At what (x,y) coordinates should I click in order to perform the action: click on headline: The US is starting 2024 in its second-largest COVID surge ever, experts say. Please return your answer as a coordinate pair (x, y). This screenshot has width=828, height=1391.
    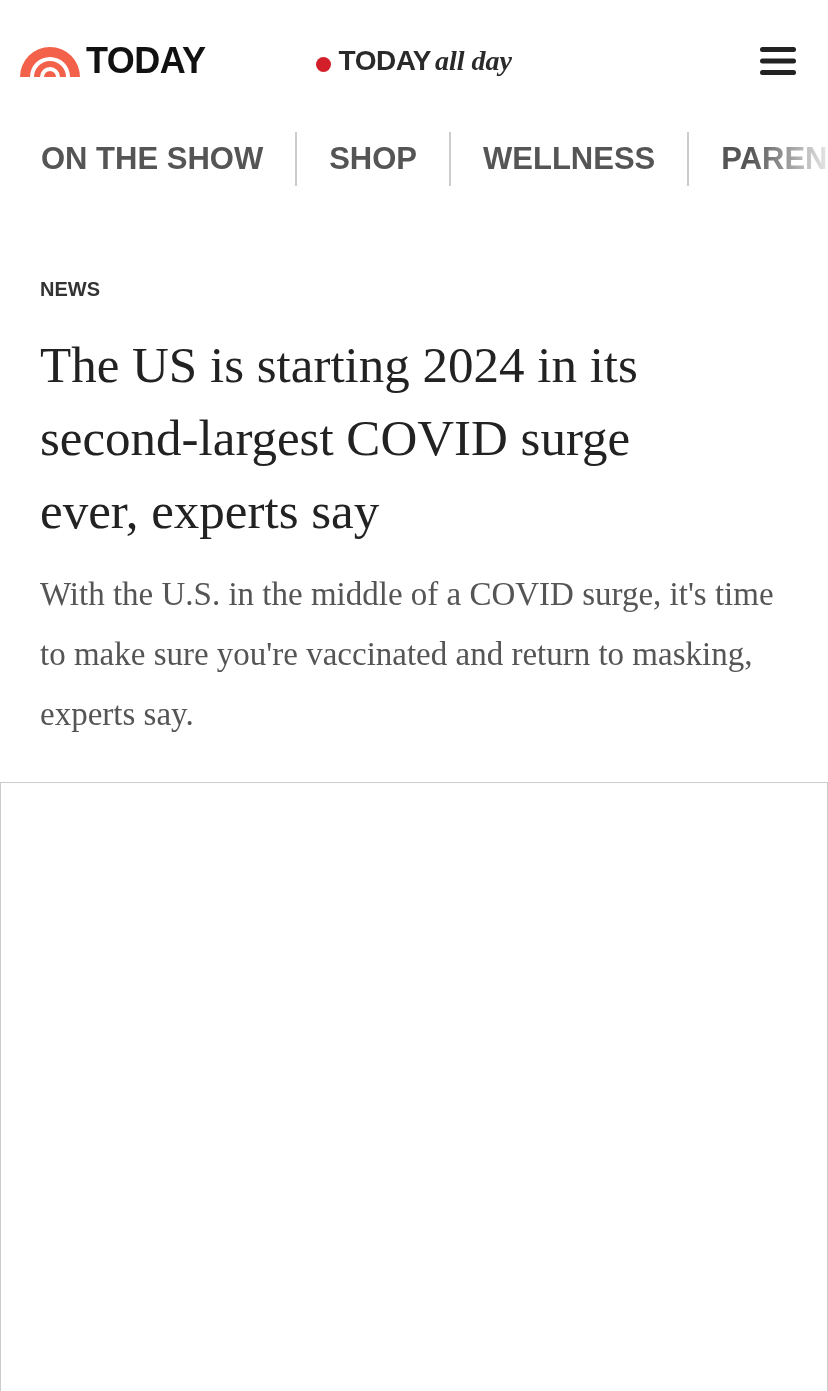
    Looking at the image, I should click on (339, 438).